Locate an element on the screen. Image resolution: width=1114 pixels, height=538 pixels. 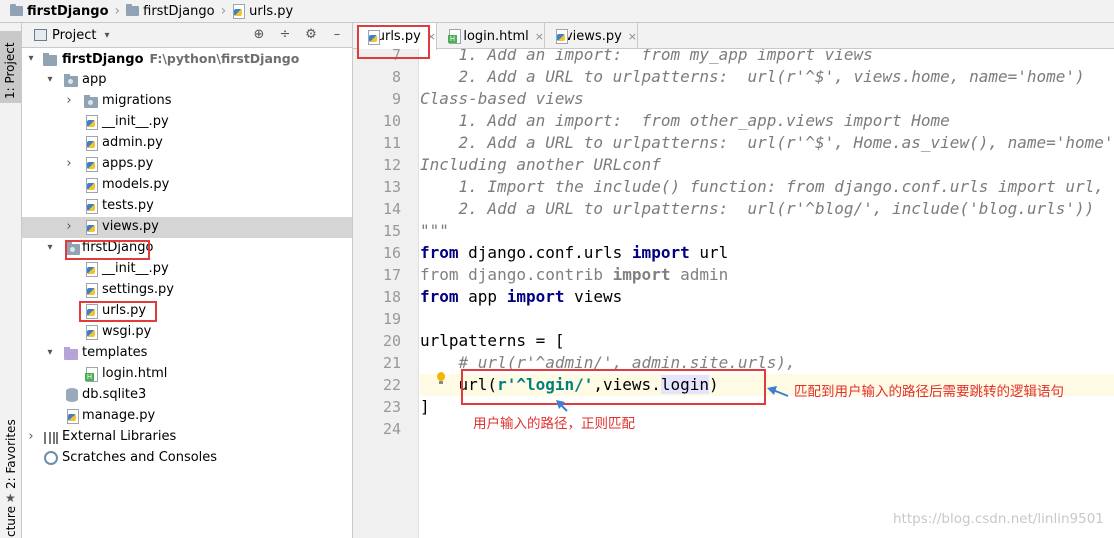
code-line: Class-based views is located at coordinates (767, 99).